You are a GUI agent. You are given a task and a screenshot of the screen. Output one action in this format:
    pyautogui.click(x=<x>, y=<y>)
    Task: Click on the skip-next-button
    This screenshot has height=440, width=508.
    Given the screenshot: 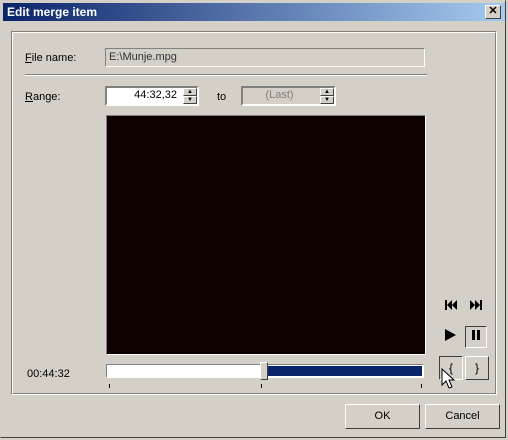 What is the action you would take?
    pyautogui.click(x=476, y=306)
    